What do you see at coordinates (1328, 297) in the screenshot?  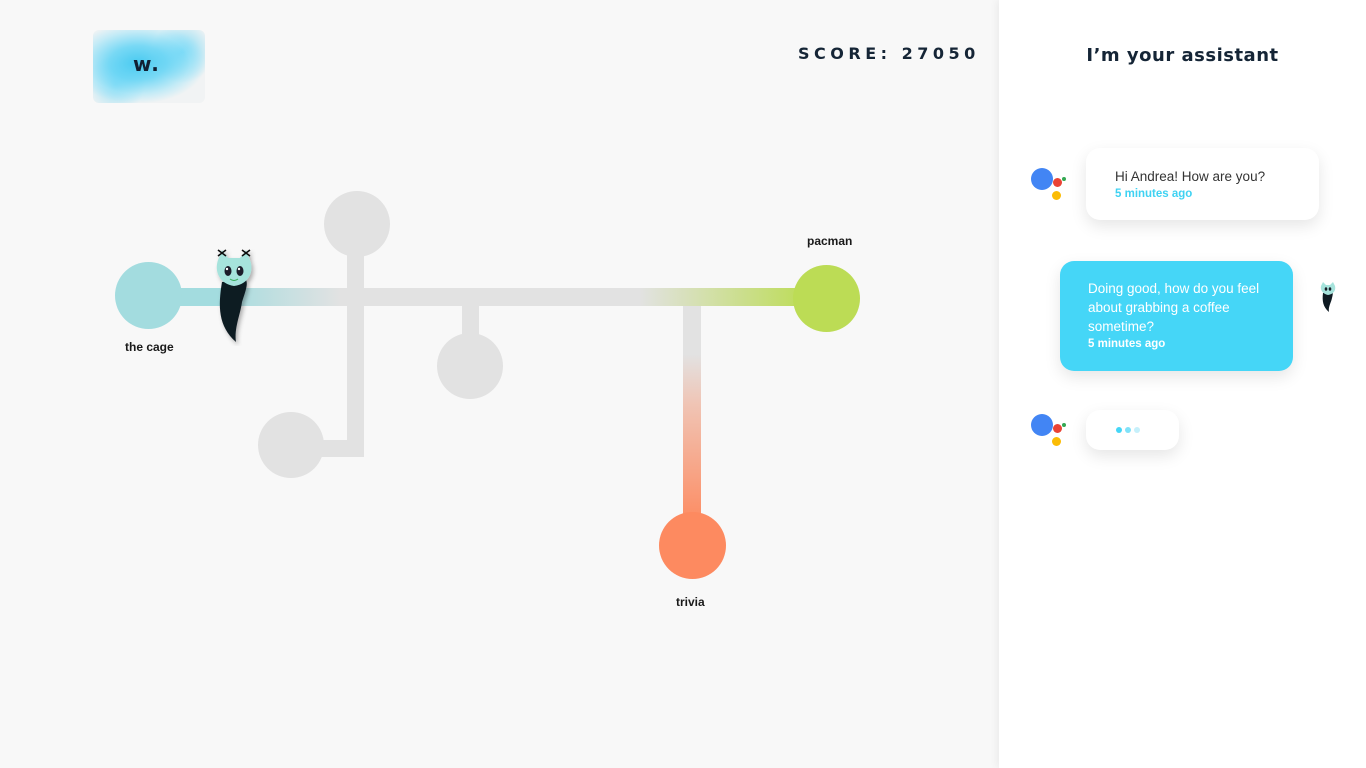 I see `user-avatar-icon` at bounding box center [1328, 297].